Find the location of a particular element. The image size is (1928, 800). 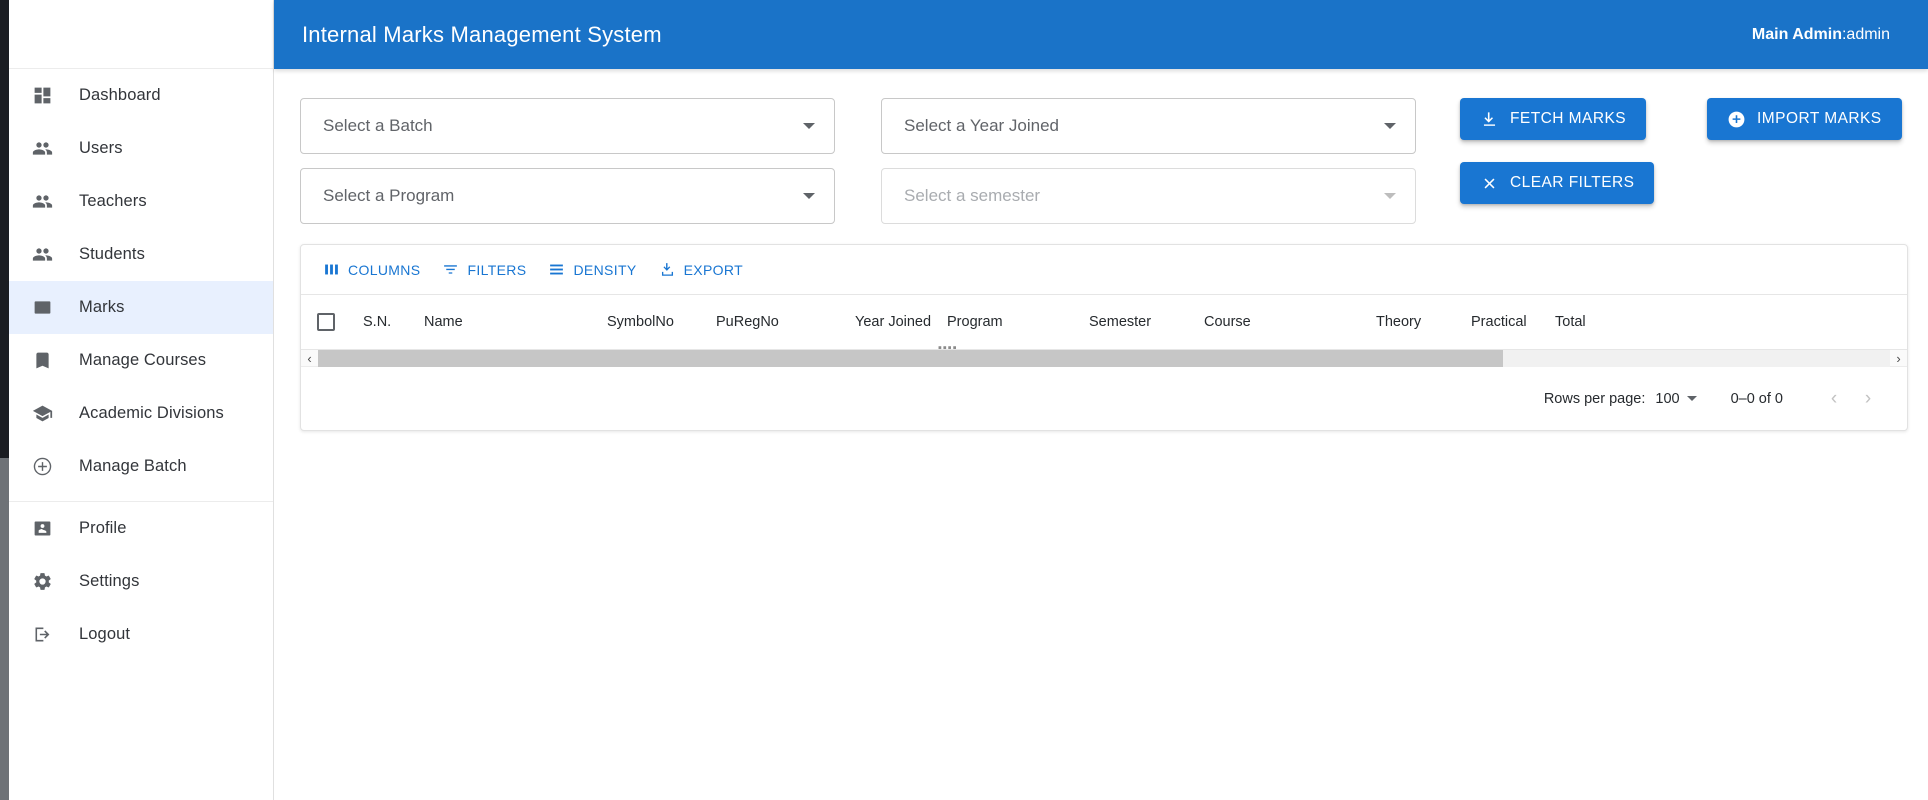

rows-per-page-value: 100 is located at coordinates (1667, 398).